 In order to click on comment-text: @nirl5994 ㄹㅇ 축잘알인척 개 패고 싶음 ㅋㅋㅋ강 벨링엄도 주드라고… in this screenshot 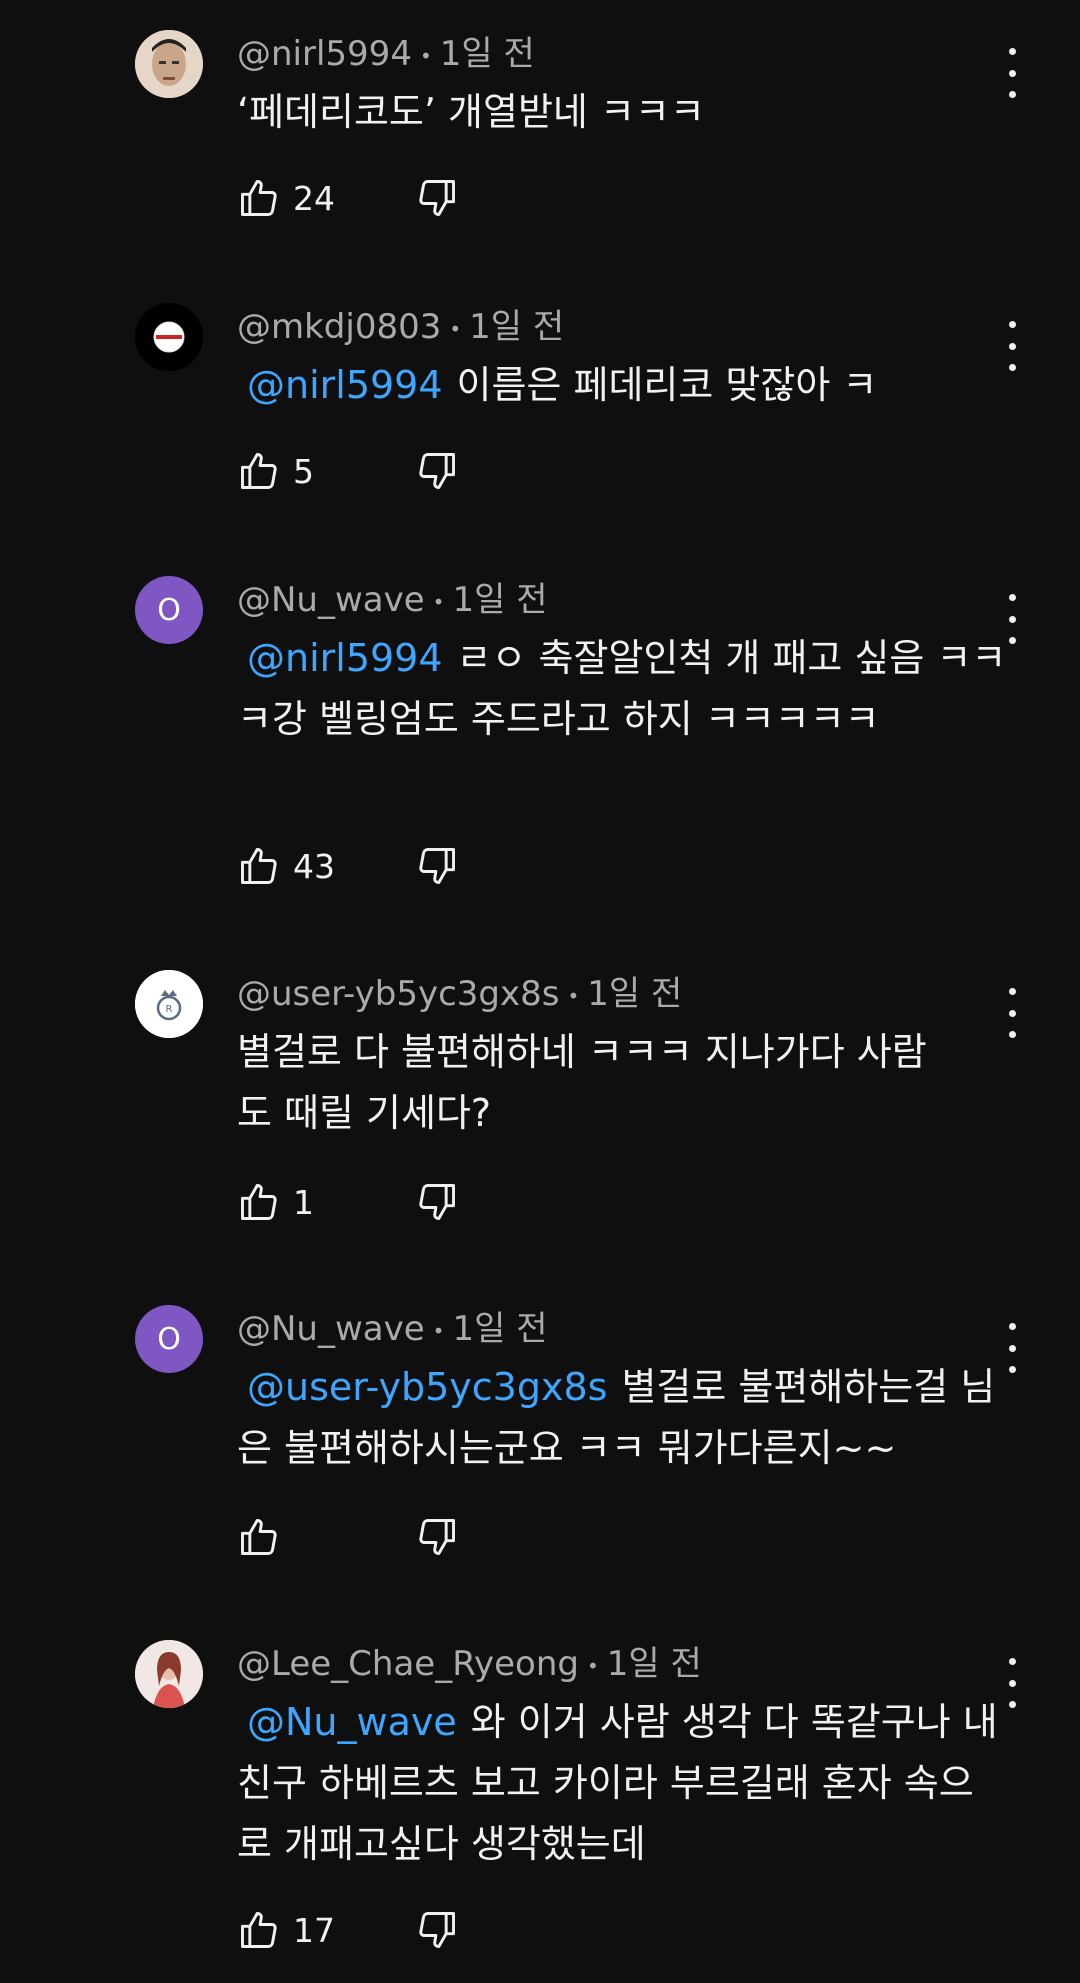, I will do `click(622, 689)`.